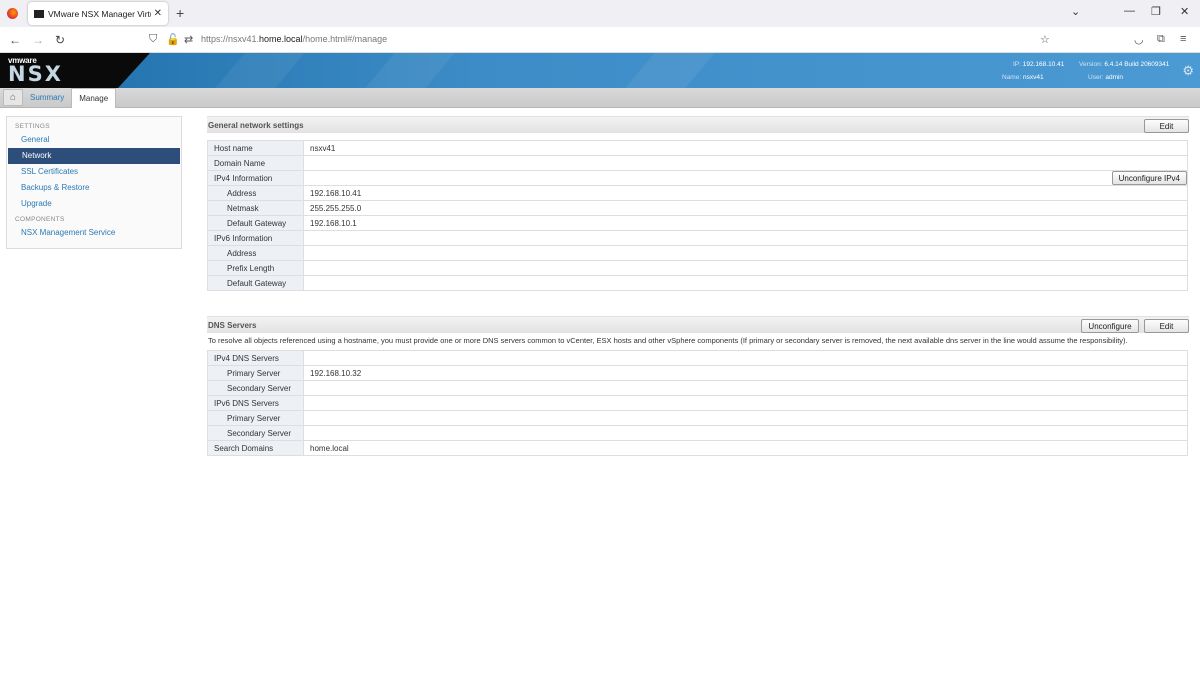  Describe the element at coordinates (232, 325) in the screenshot. I see `dns-servers-title: DNS Servers` at that location.